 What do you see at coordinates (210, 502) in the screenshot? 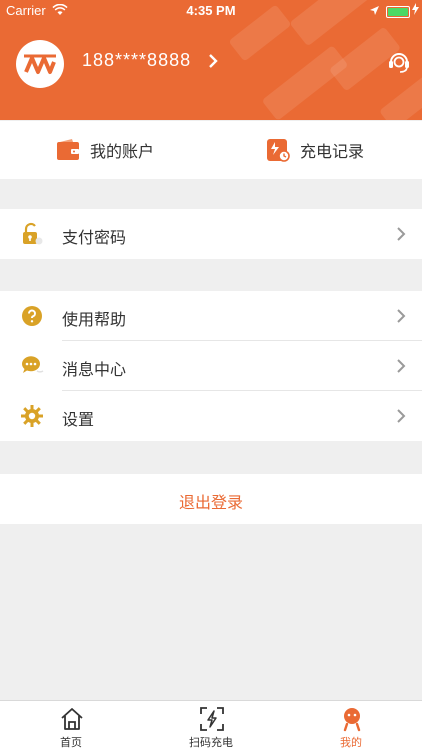
I see `logout-label: 退出登录` at bounding box center [210, 502].